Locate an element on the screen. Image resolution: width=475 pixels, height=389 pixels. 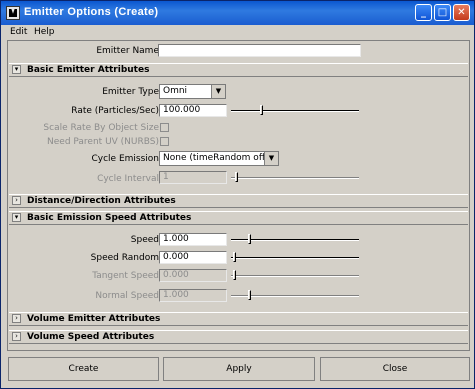
speed-slider is located at coordinates (295, 239).